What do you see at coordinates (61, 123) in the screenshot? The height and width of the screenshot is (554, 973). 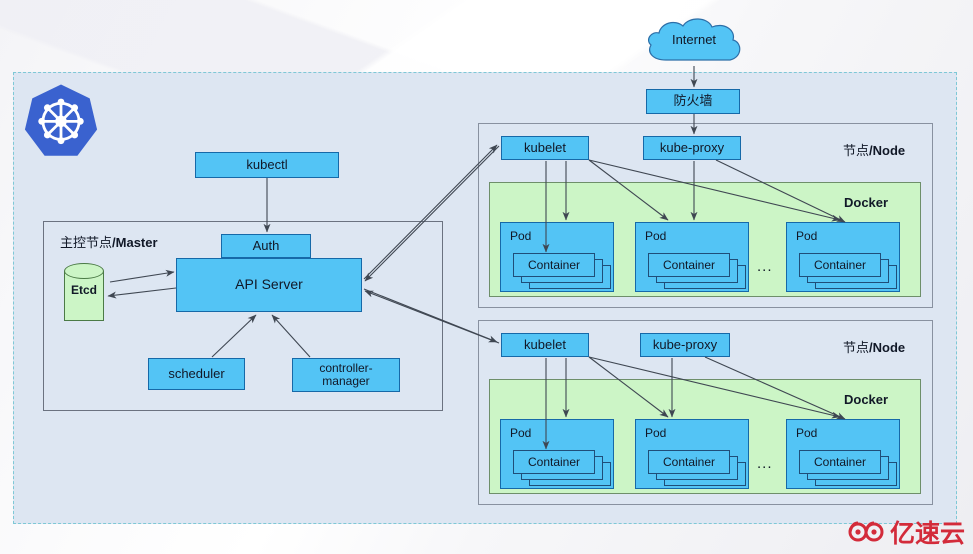 I see `kubernetes-logo-icon` at bounding box center [61, 123].